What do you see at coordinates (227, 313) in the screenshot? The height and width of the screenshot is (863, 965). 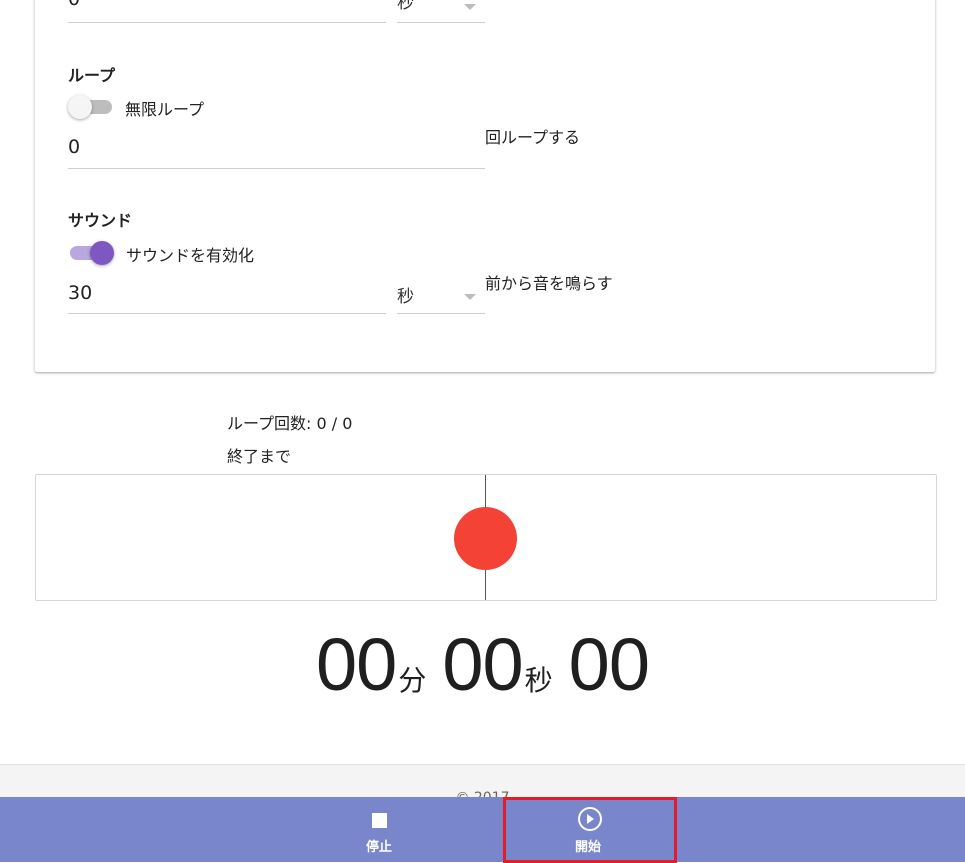 I see `sound-seconds-underline` at bounding box center [227, 313].